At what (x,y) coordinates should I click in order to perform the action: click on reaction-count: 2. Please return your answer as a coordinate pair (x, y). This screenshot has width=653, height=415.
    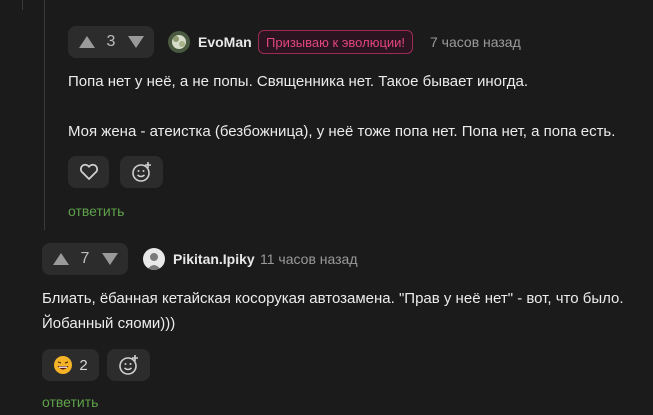
    Looking at the image, I should click on (83, 365).